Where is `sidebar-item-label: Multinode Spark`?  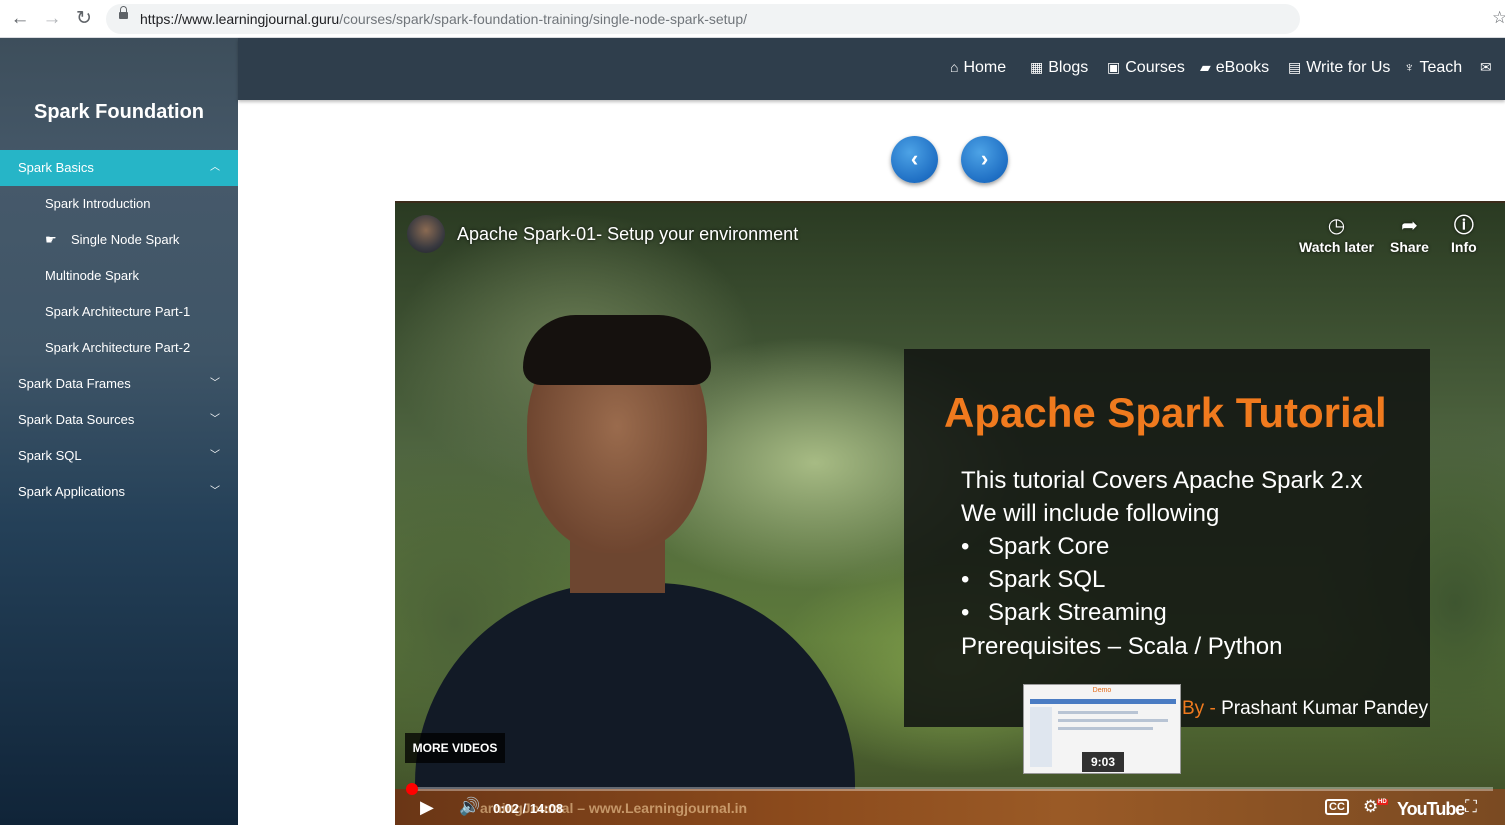 sidebar-item-label: Multinode Spark is located at coordinates (92, 275).